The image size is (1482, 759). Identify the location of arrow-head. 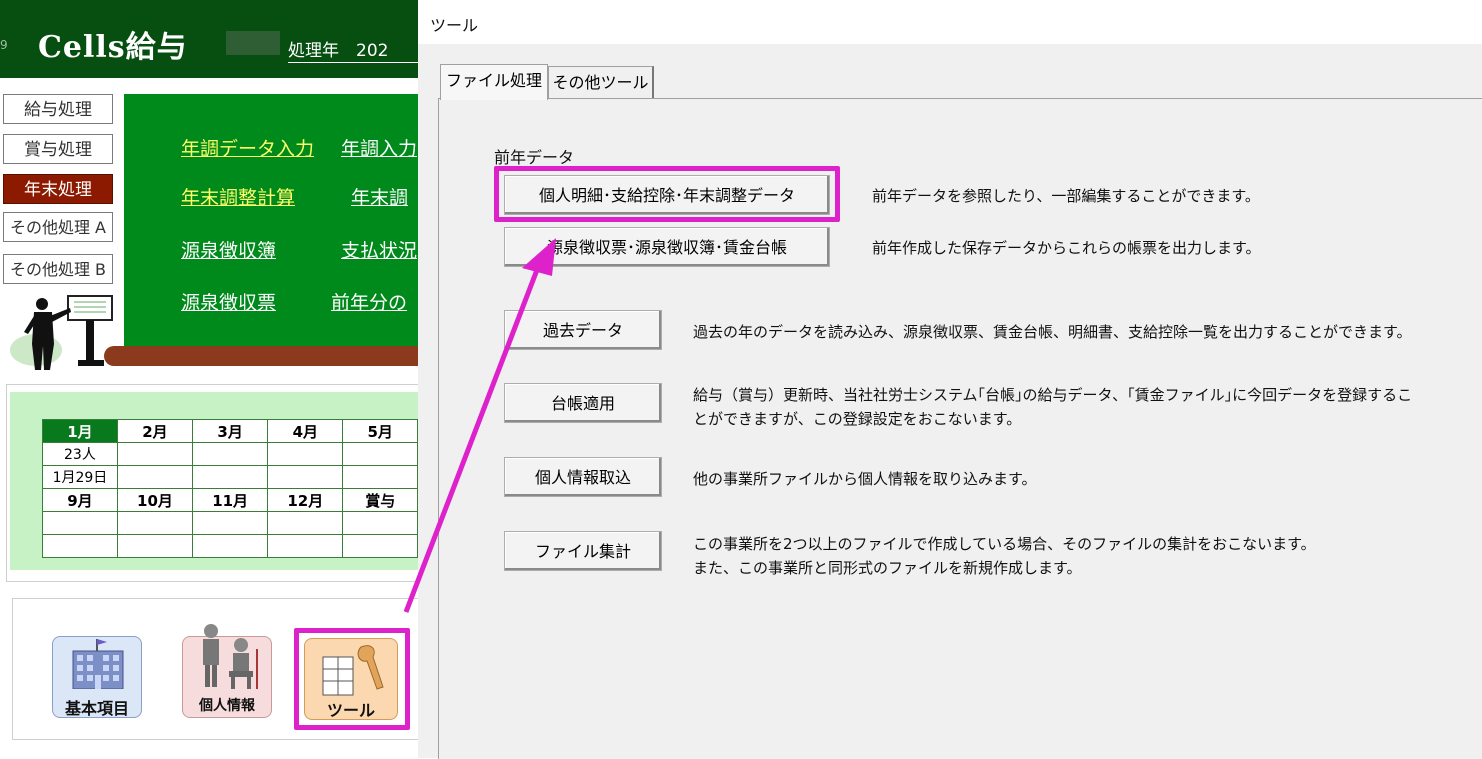
(539, 257).